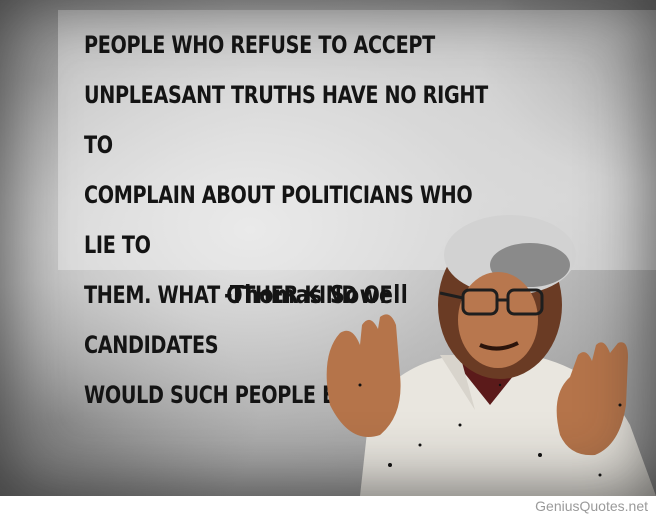 The height and width of the screenshot is (520, 656). What do you see at coordinates (286, 120) in the screenshot?
I see `quote-line: unpleasant truths have no right to` at bounding box center [286, 120].